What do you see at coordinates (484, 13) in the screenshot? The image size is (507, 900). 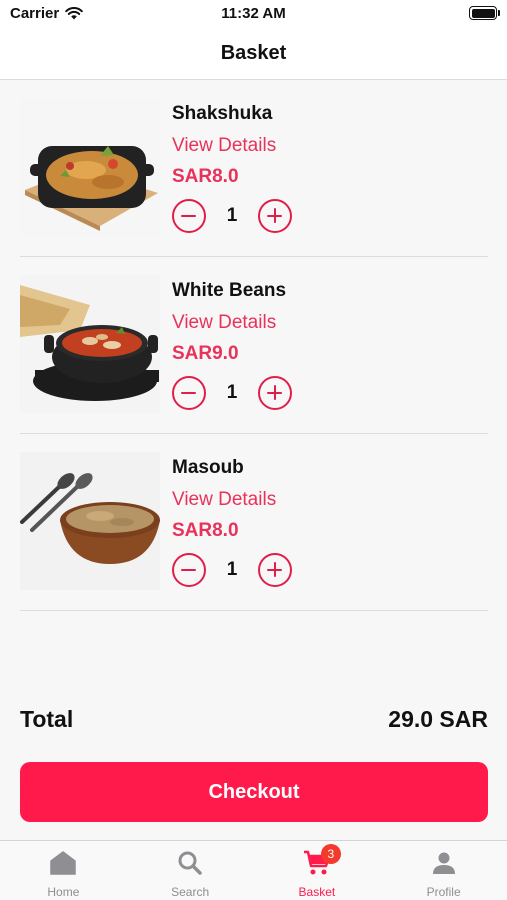 I see `battery-icon` at bounding box center [484, 13].